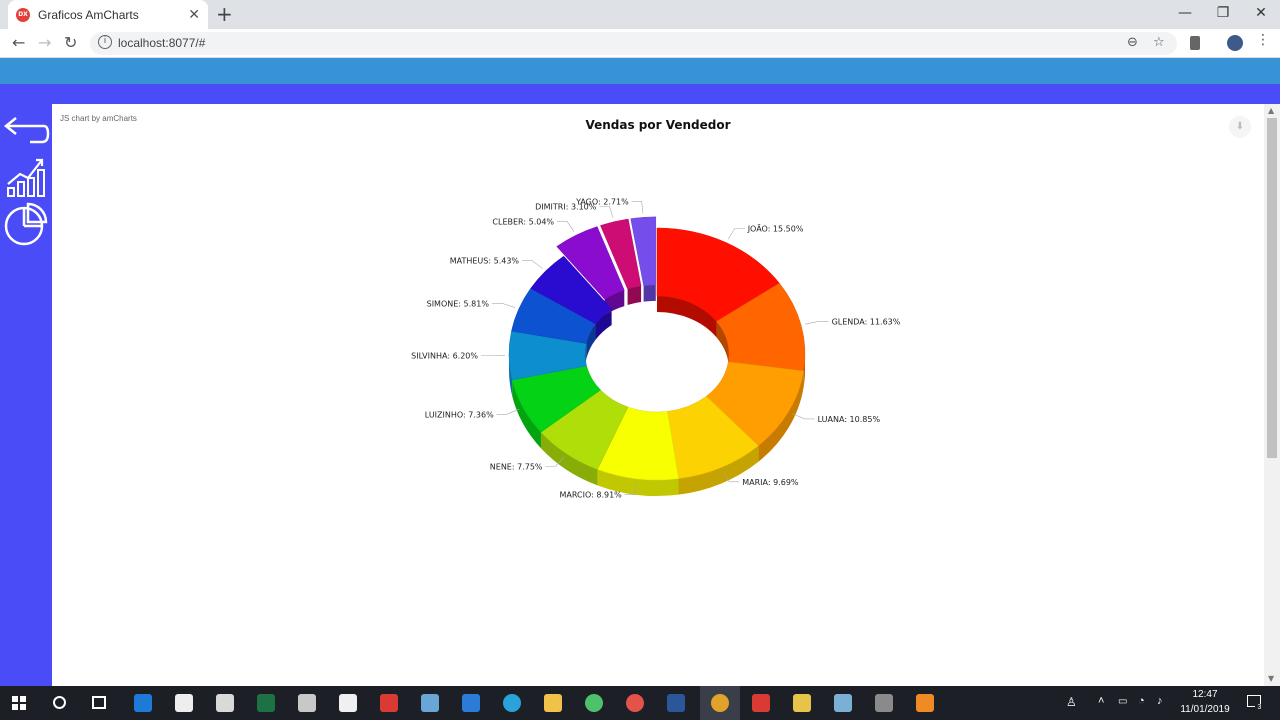 The width and height of the screenshot is (1280, 720). Describe the element at coordinates (590, 495) in the screenshot. I see `slice-label: MARCIO: 8.91%` at that location.